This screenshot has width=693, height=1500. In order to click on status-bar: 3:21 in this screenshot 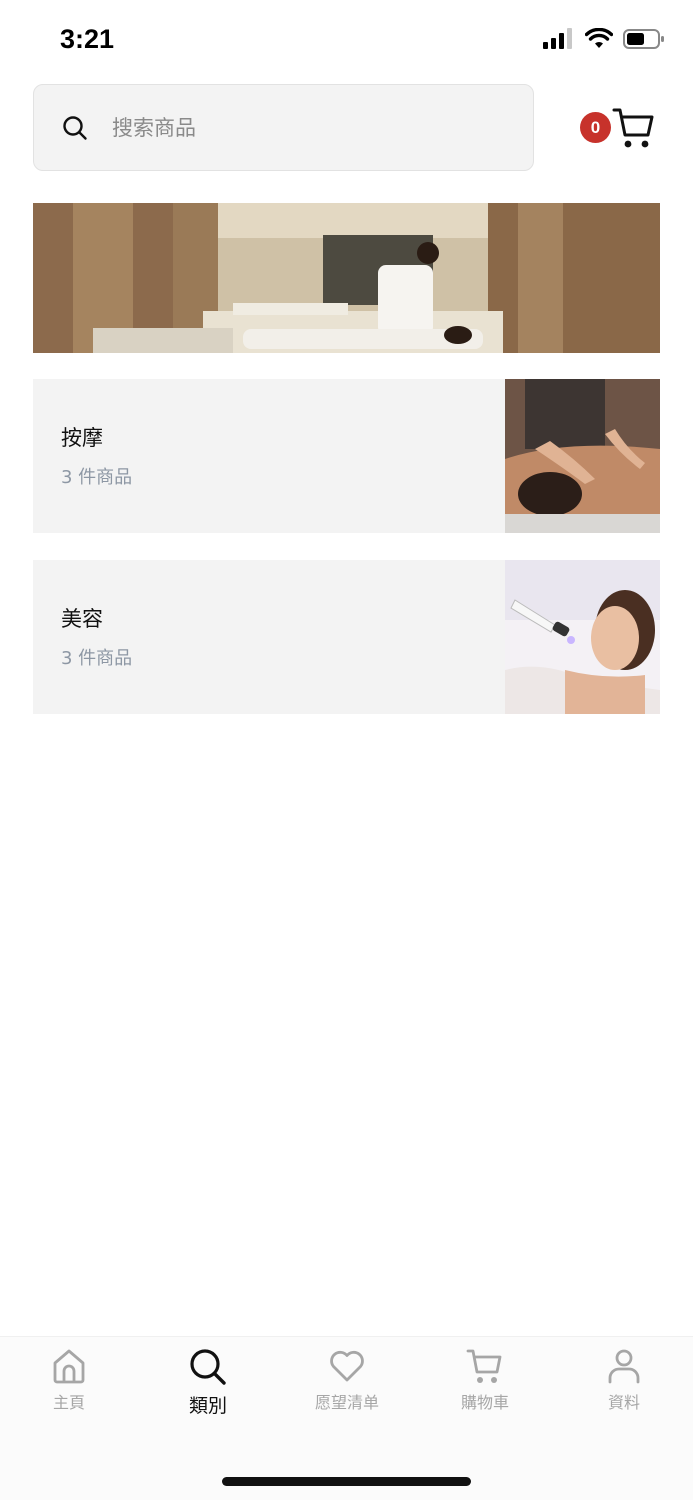, I will do `click(346, 40)`.